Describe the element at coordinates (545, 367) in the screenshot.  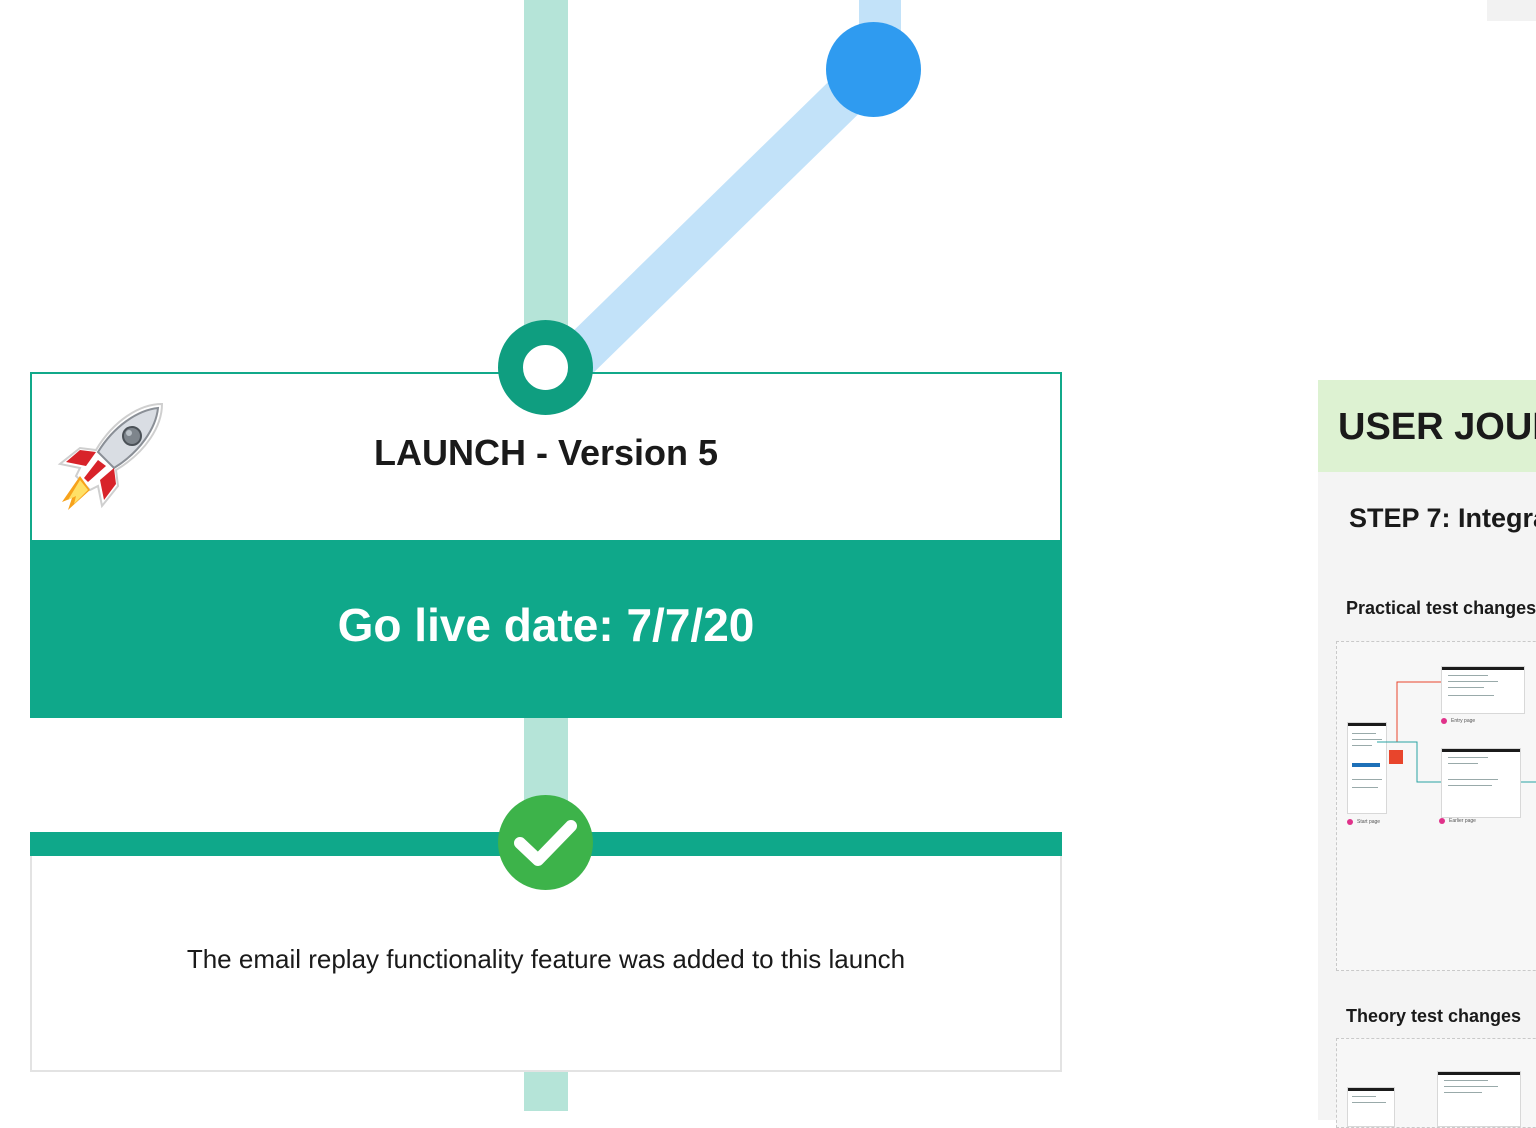
I see `launch-node` at that location.